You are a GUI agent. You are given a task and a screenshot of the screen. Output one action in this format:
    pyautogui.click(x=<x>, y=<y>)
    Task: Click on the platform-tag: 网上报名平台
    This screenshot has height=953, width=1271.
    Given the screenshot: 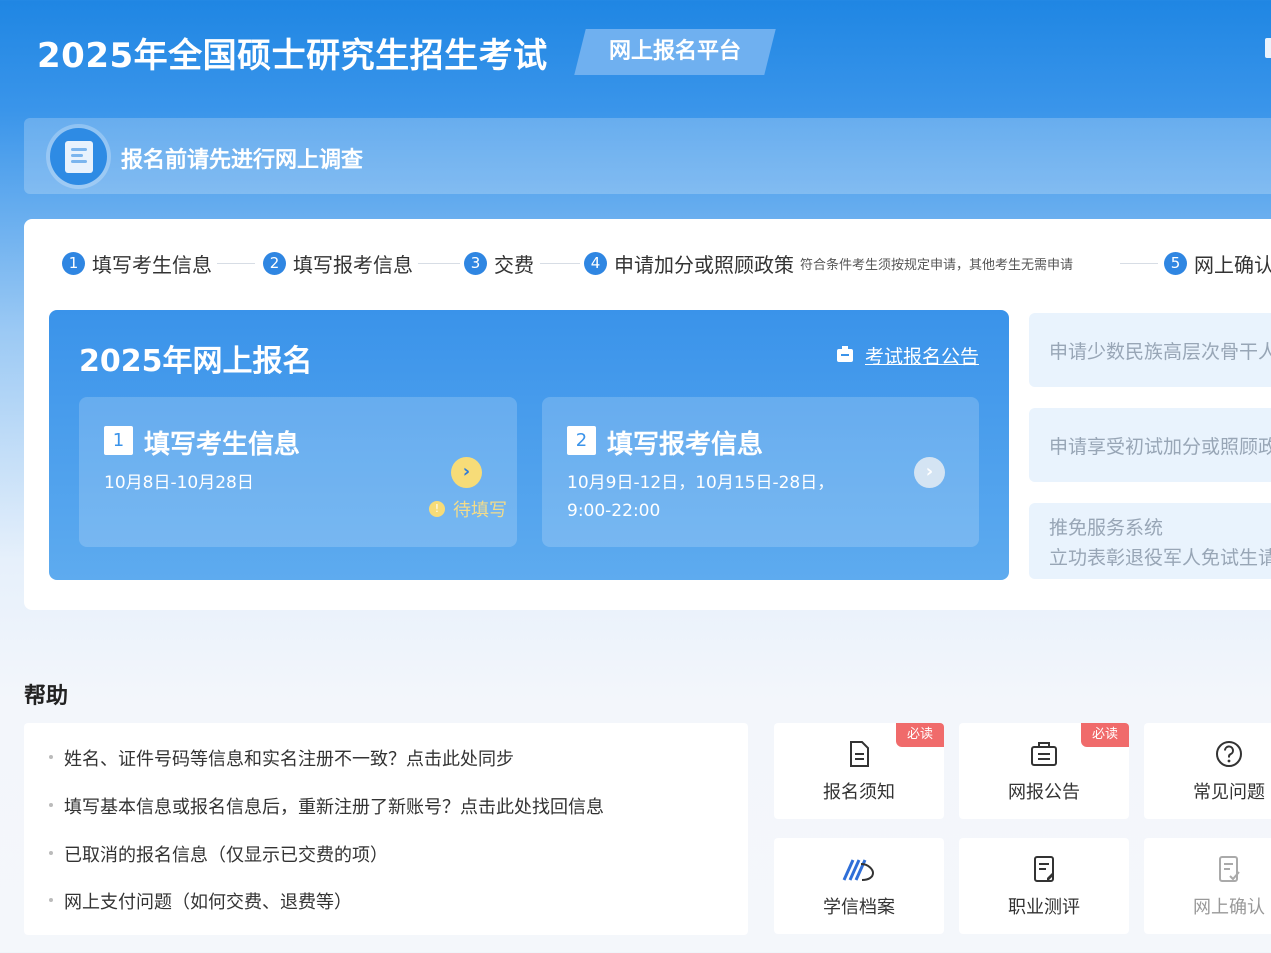 What is the action you would take?
    pyautogui.click(x=675, y=52)
    